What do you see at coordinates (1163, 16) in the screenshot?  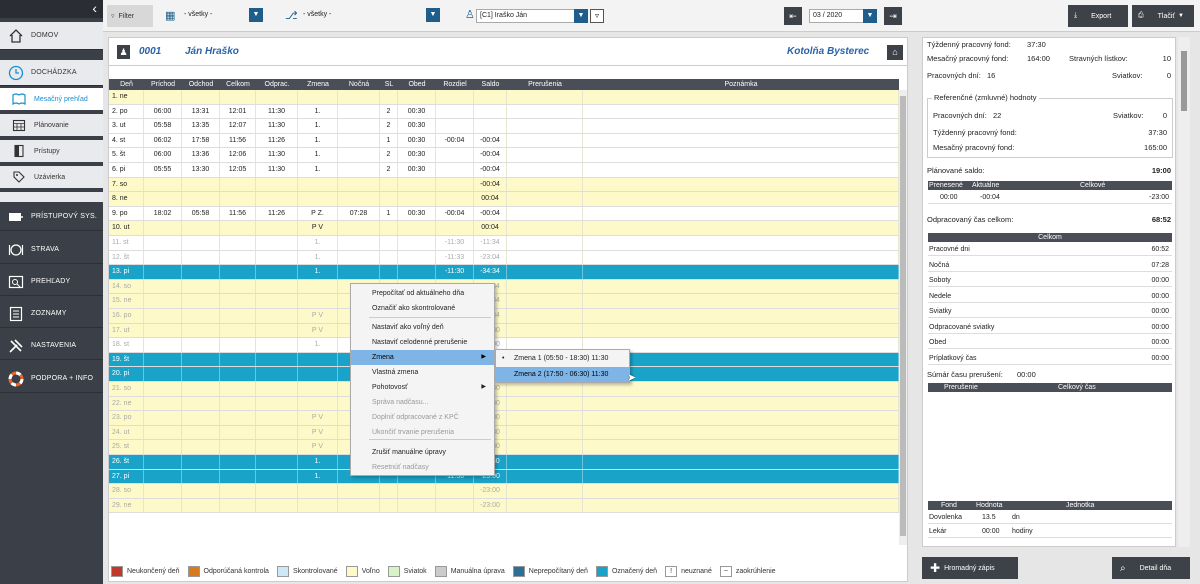 I see `print-button: ⎙ Tlačiť ▼` at bounding box center [1163, 16].